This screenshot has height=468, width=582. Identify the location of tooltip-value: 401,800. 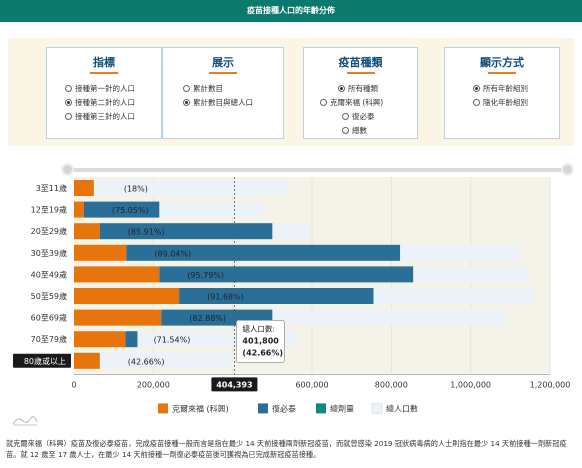
(260, 340).